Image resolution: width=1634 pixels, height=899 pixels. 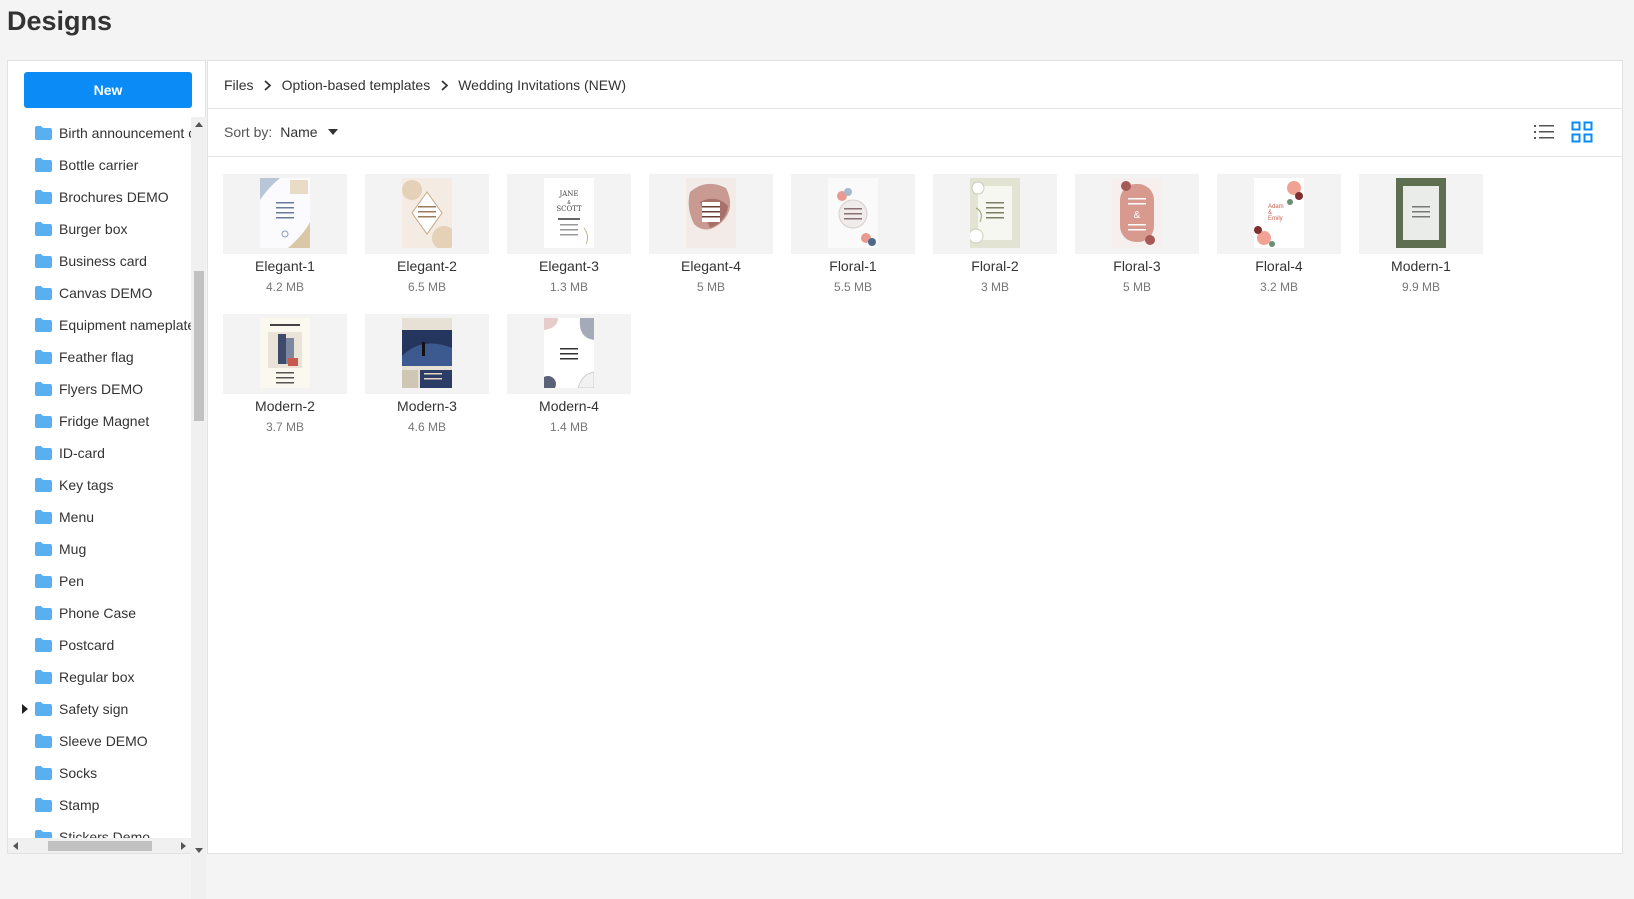 I want to click on sort-bar: Sort by: Name, so click(x=281, y=132).